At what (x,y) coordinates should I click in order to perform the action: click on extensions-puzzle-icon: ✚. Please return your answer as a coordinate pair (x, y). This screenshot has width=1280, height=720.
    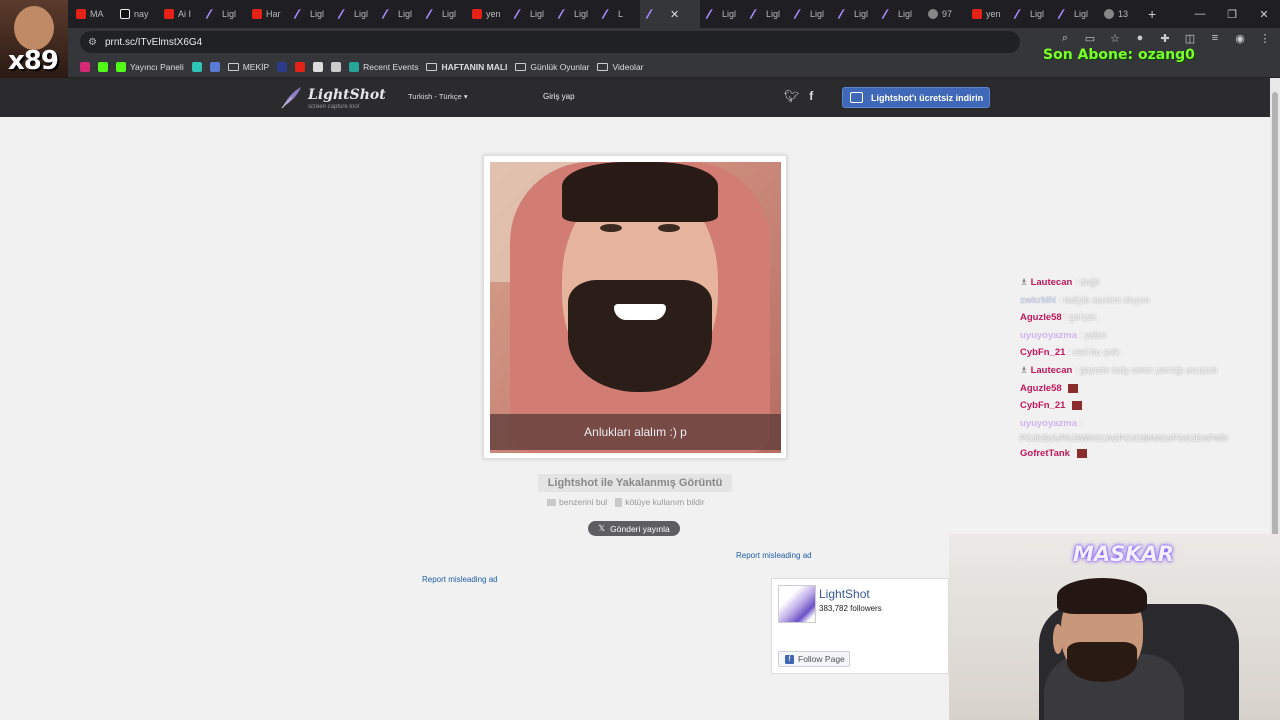
    Looking at the image, I should click on (1165, 38).